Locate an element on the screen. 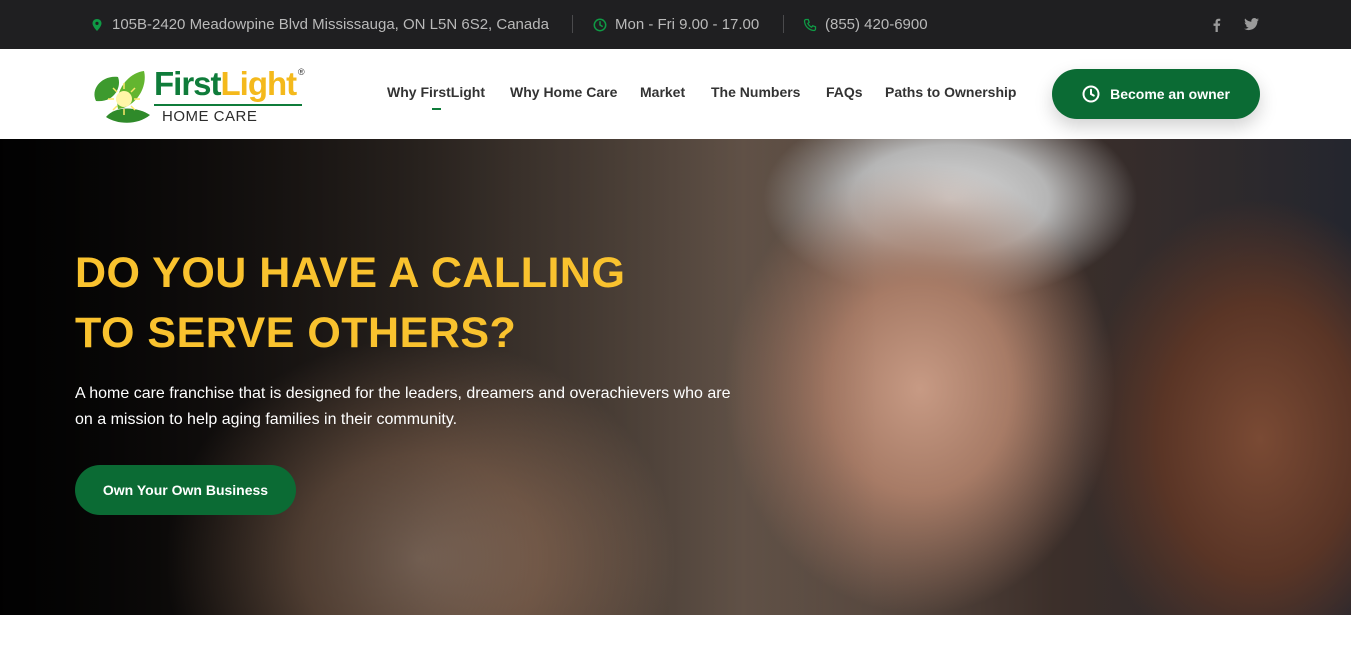 The image size is (1351, 648). hero-heading-line-2: TO SERVE OTHERS? is located at coordinates (296, 333).